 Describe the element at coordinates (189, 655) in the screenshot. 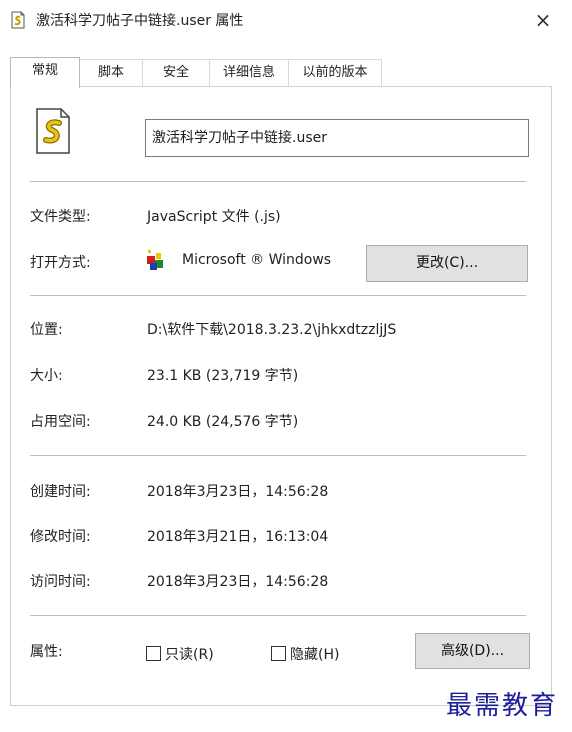

I see `readonly-label: 只读(R)` at that location.